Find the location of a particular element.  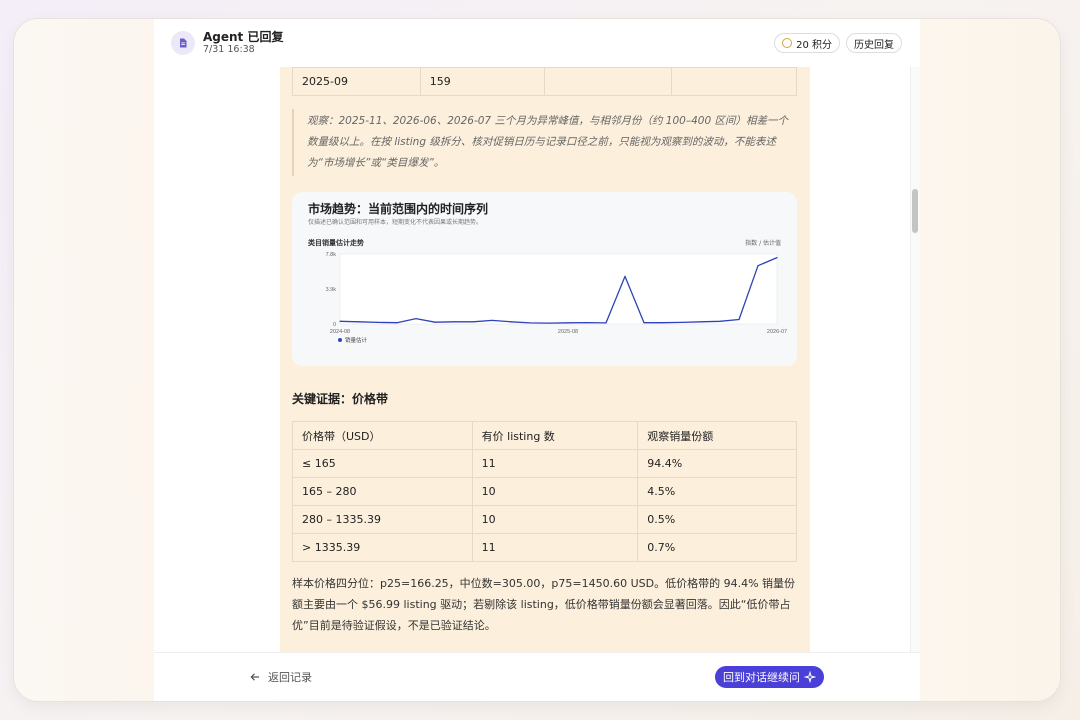

table-cell: 165 – 280 is located at coordinates (382, 491).